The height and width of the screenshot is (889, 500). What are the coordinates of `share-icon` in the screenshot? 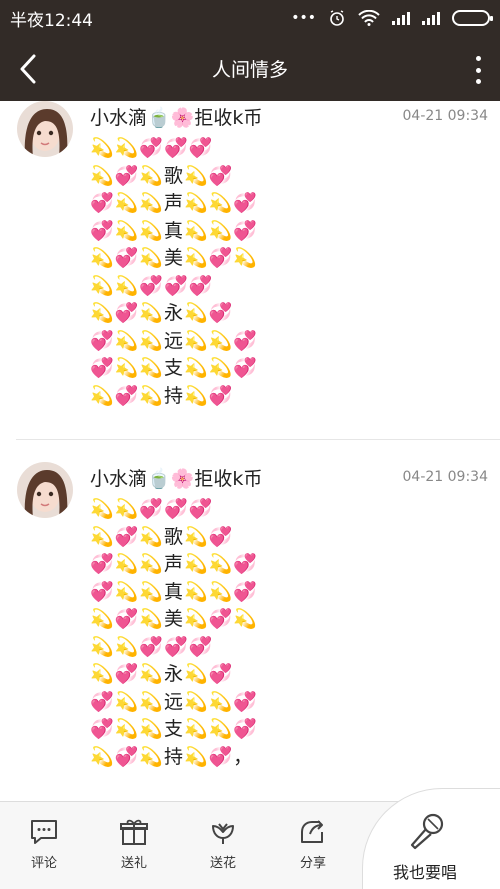 It's located at (312, 831).